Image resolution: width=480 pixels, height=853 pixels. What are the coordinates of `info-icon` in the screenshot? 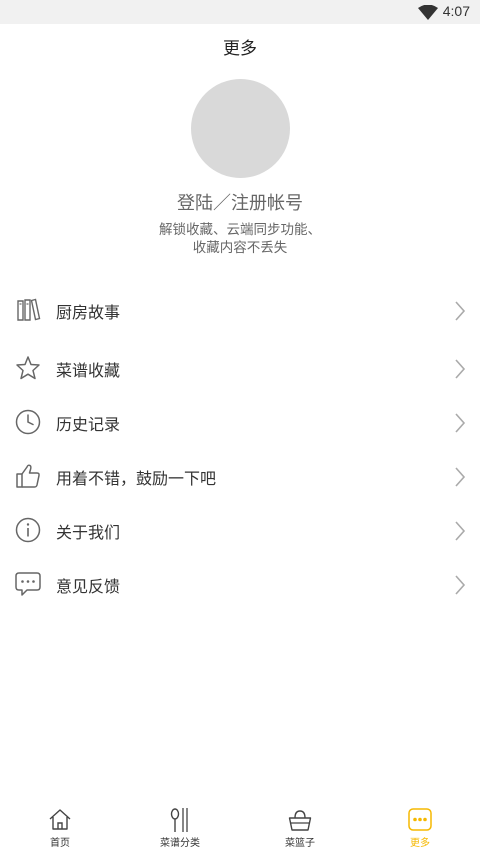 It's located at (28, 530).